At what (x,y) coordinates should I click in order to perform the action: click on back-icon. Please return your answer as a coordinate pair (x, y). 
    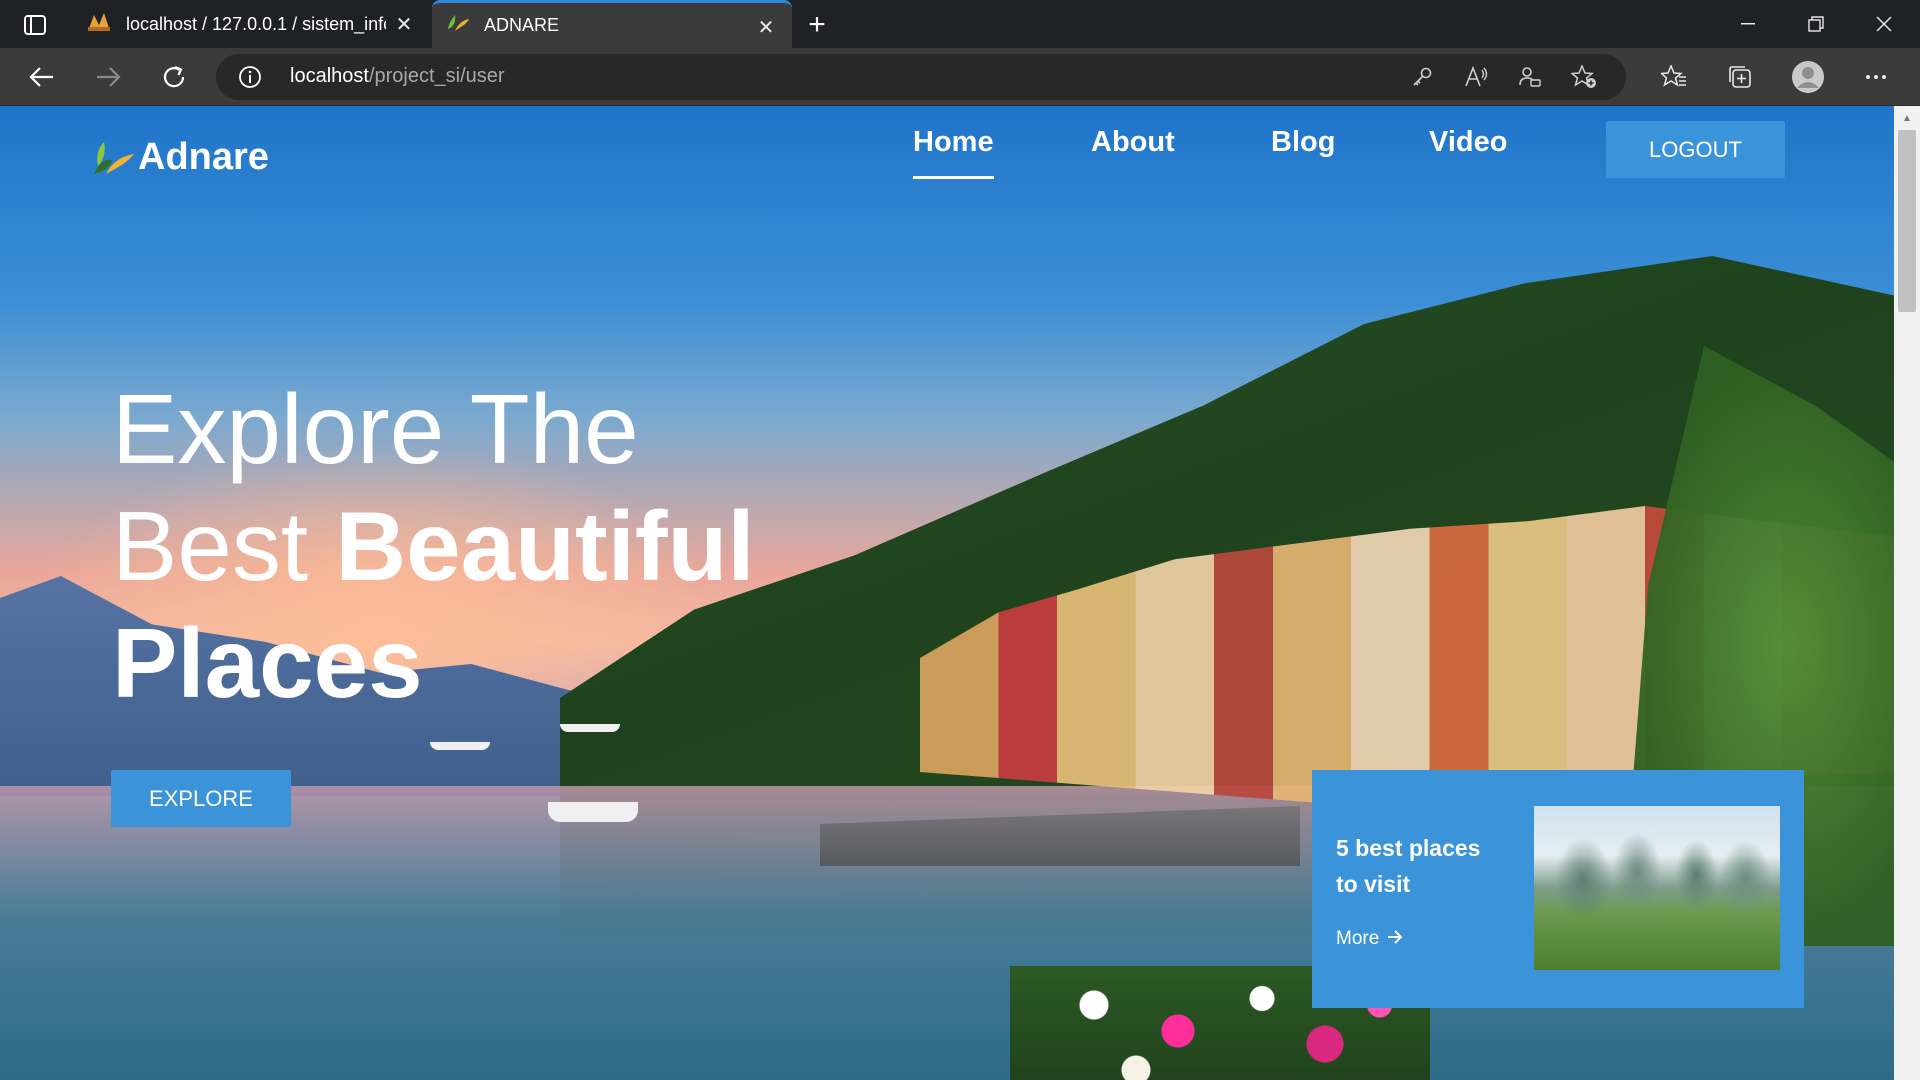
    Looking at the image, I should click on (42, 77).